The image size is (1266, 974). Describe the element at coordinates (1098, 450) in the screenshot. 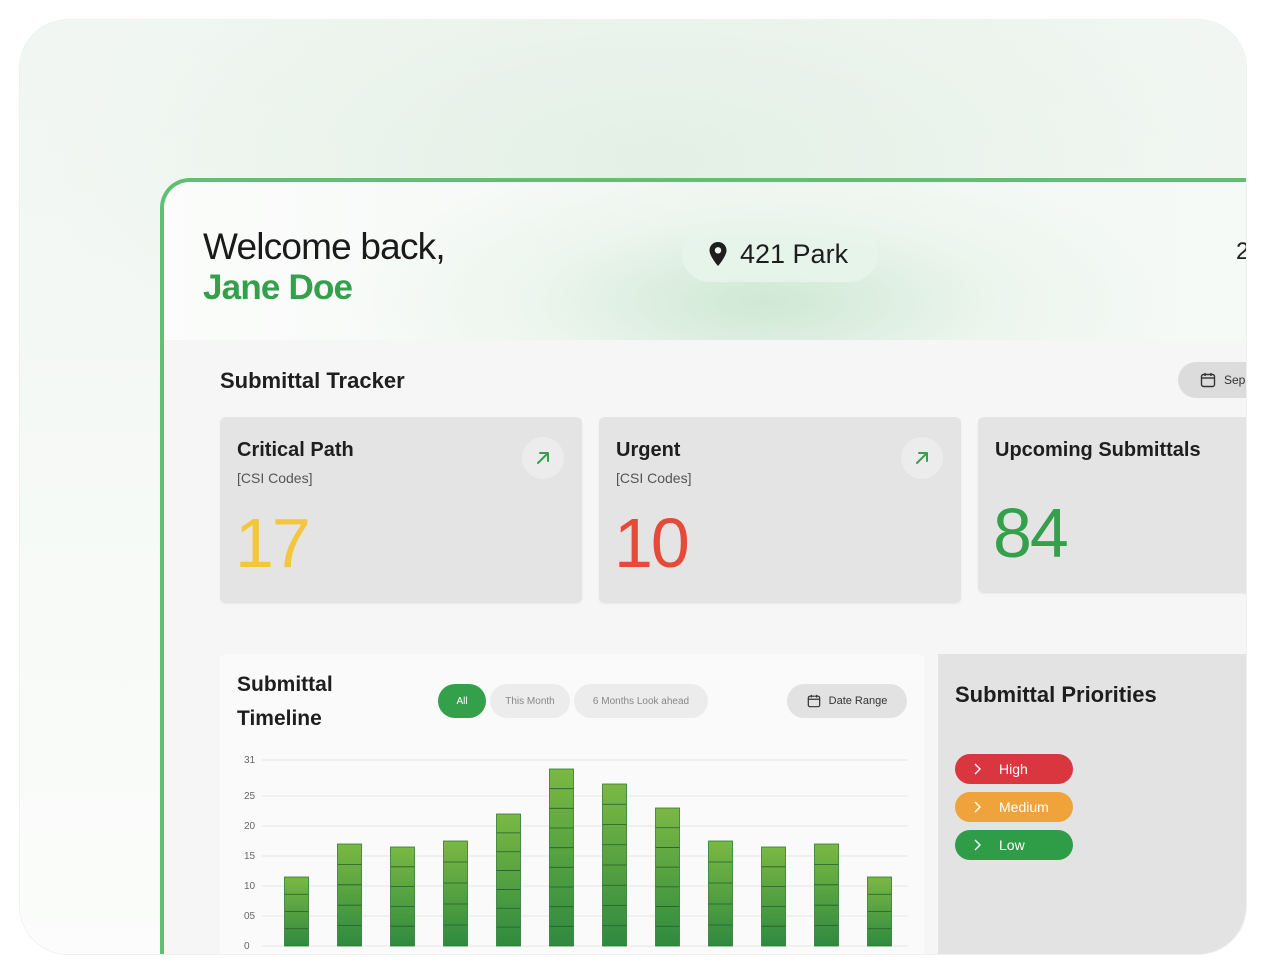

I see `card-title: Upcoming Submittals` at that location.